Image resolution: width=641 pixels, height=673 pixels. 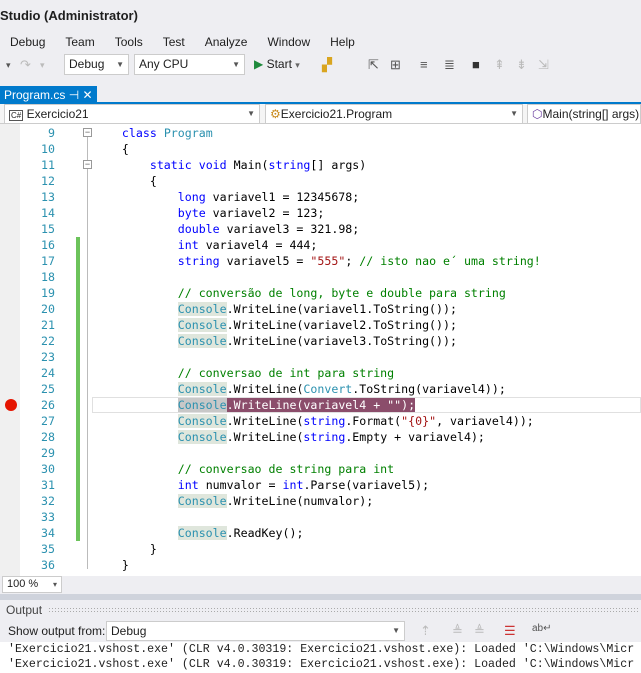 I want to click on uncomment-icon: ≣, so click(x=449, y=65).